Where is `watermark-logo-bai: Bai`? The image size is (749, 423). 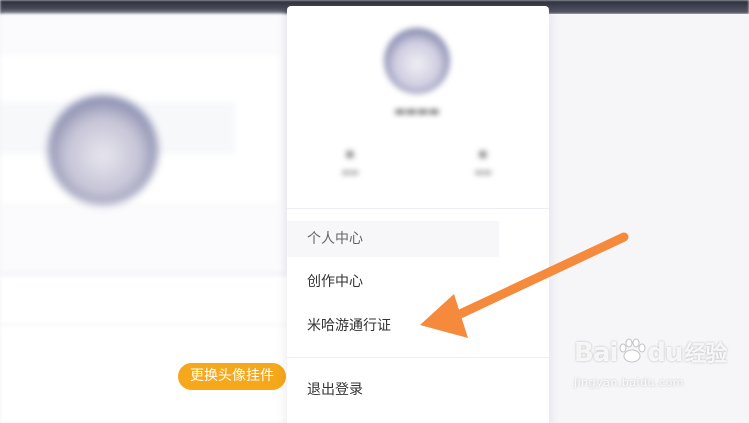 watermark-logo-bai: Bai is located at coordinates (596, 353).